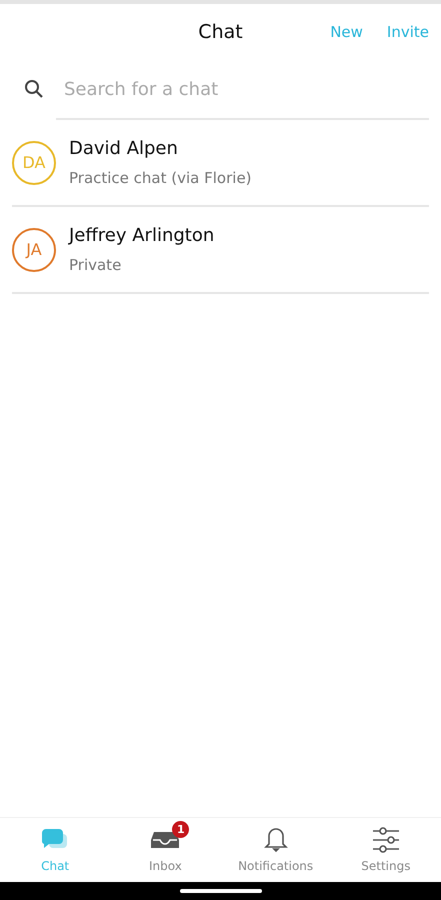 This screenshot has width=441, height=900. Describe the element at coordinates (220, 32) in the screenshot. I see `screen-title: Chat` at that location.